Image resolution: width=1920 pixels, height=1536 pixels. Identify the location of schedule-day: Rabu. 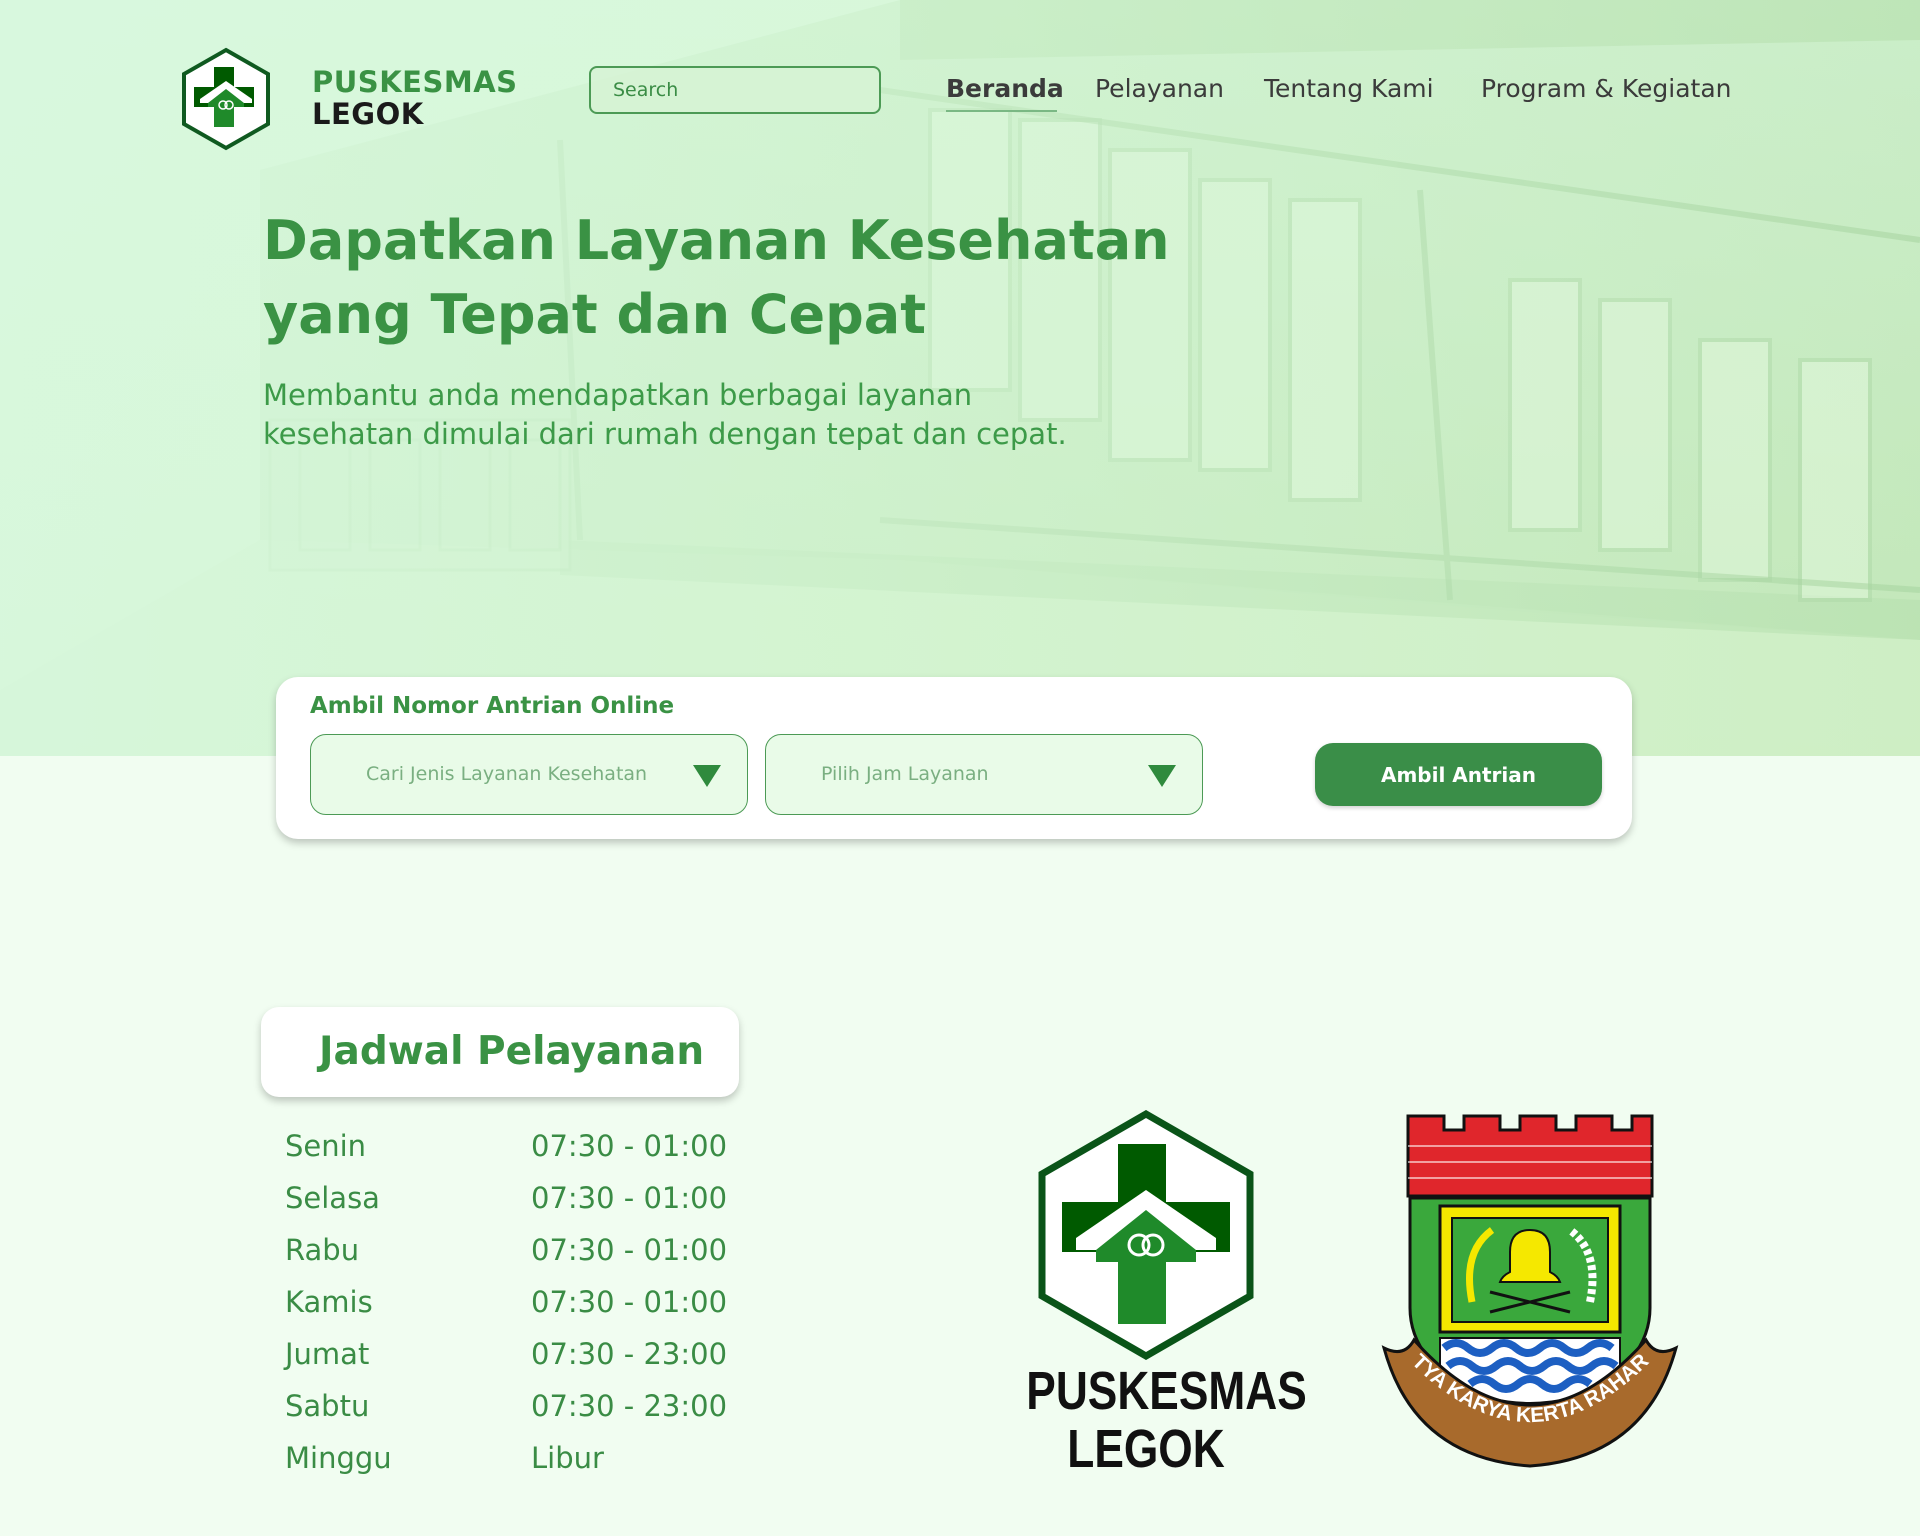
(322, 1250).